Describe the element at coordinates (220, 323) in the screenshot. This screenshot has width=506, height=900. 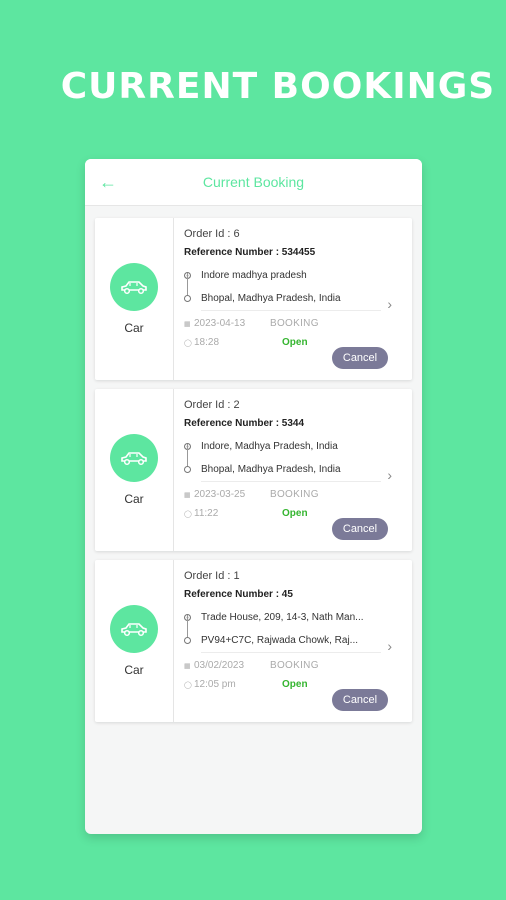
I see `booking-date: 2023-04-13` at that location.